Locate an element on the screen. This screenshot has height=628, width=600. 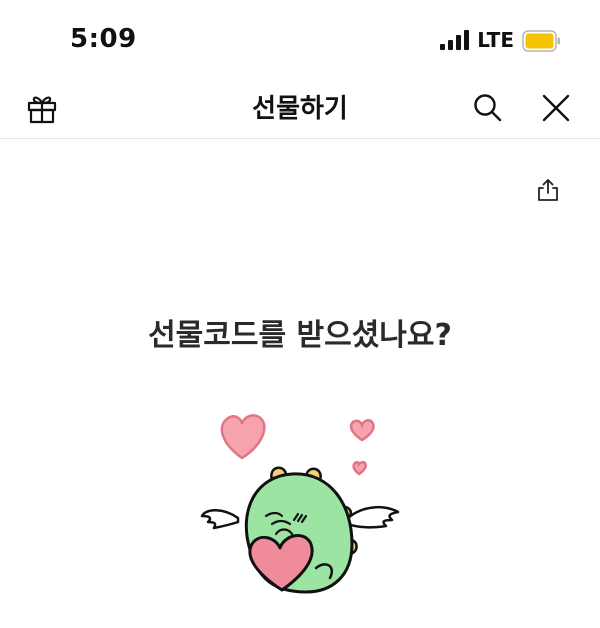
nav-bar: 선물하기 is located at coordinates (300, 109).